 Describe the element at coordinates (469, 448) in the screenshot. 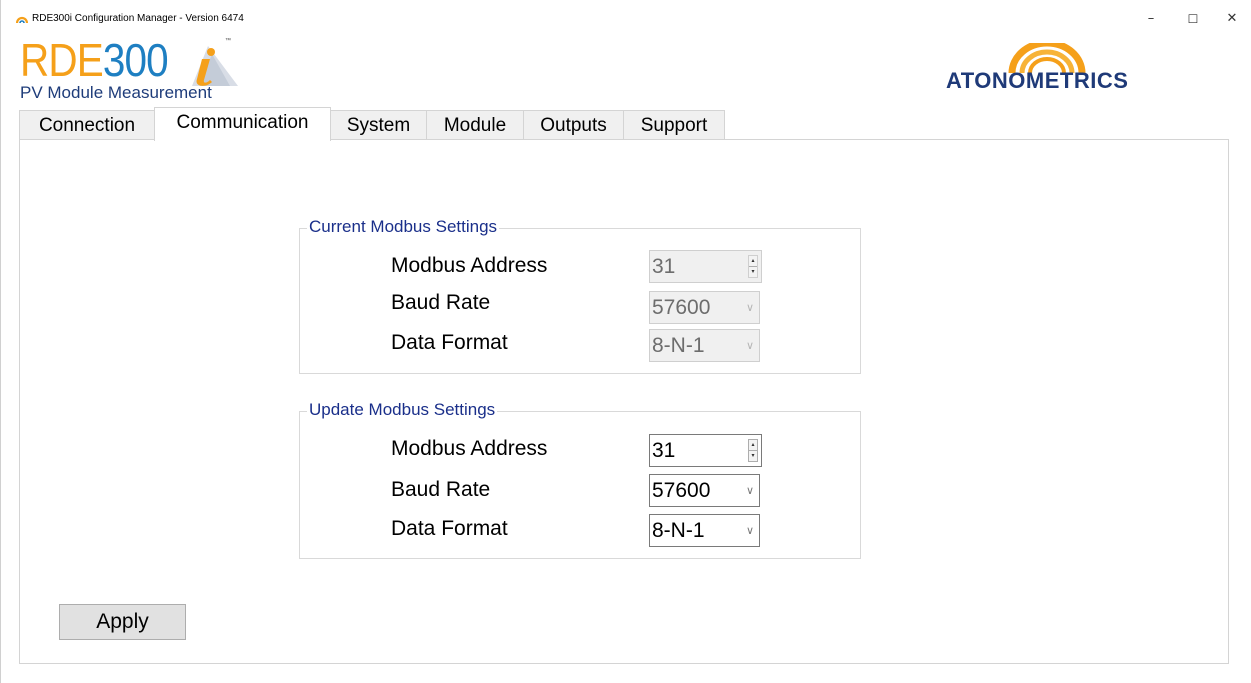

I see `update-modbus-address-label: Modbus Address` at that location.